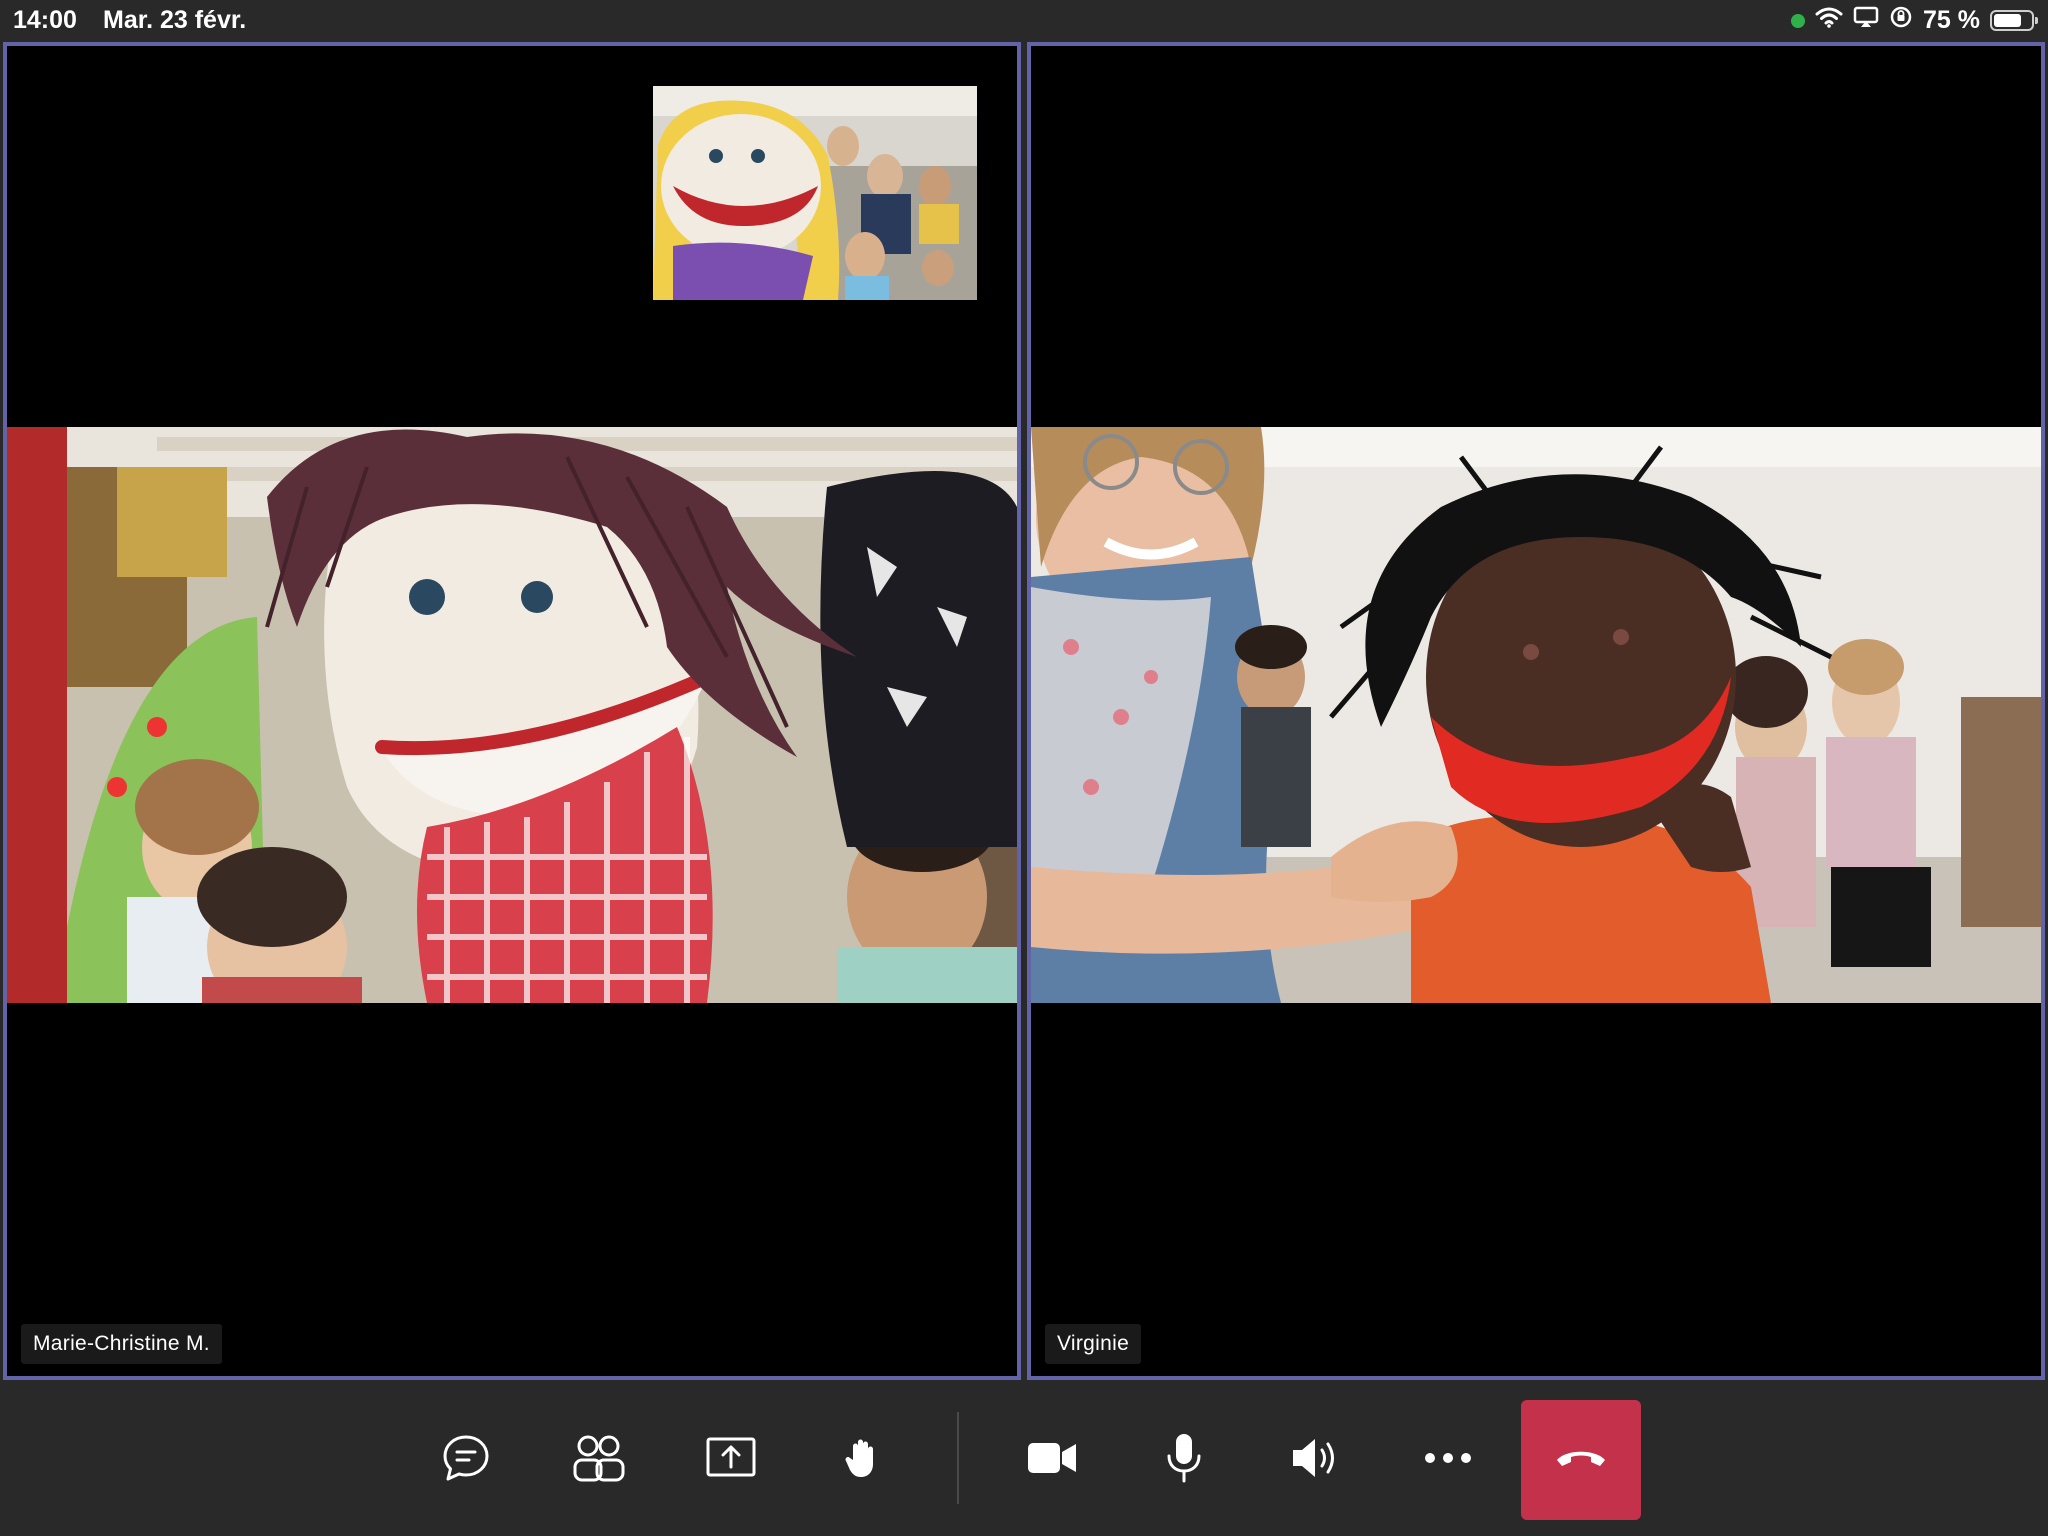 The width and height of the screenshot is (2048, 1536). Describe the element at coordinates (45, 20) in the screenshot. I see `clock: 14:00` at that location.